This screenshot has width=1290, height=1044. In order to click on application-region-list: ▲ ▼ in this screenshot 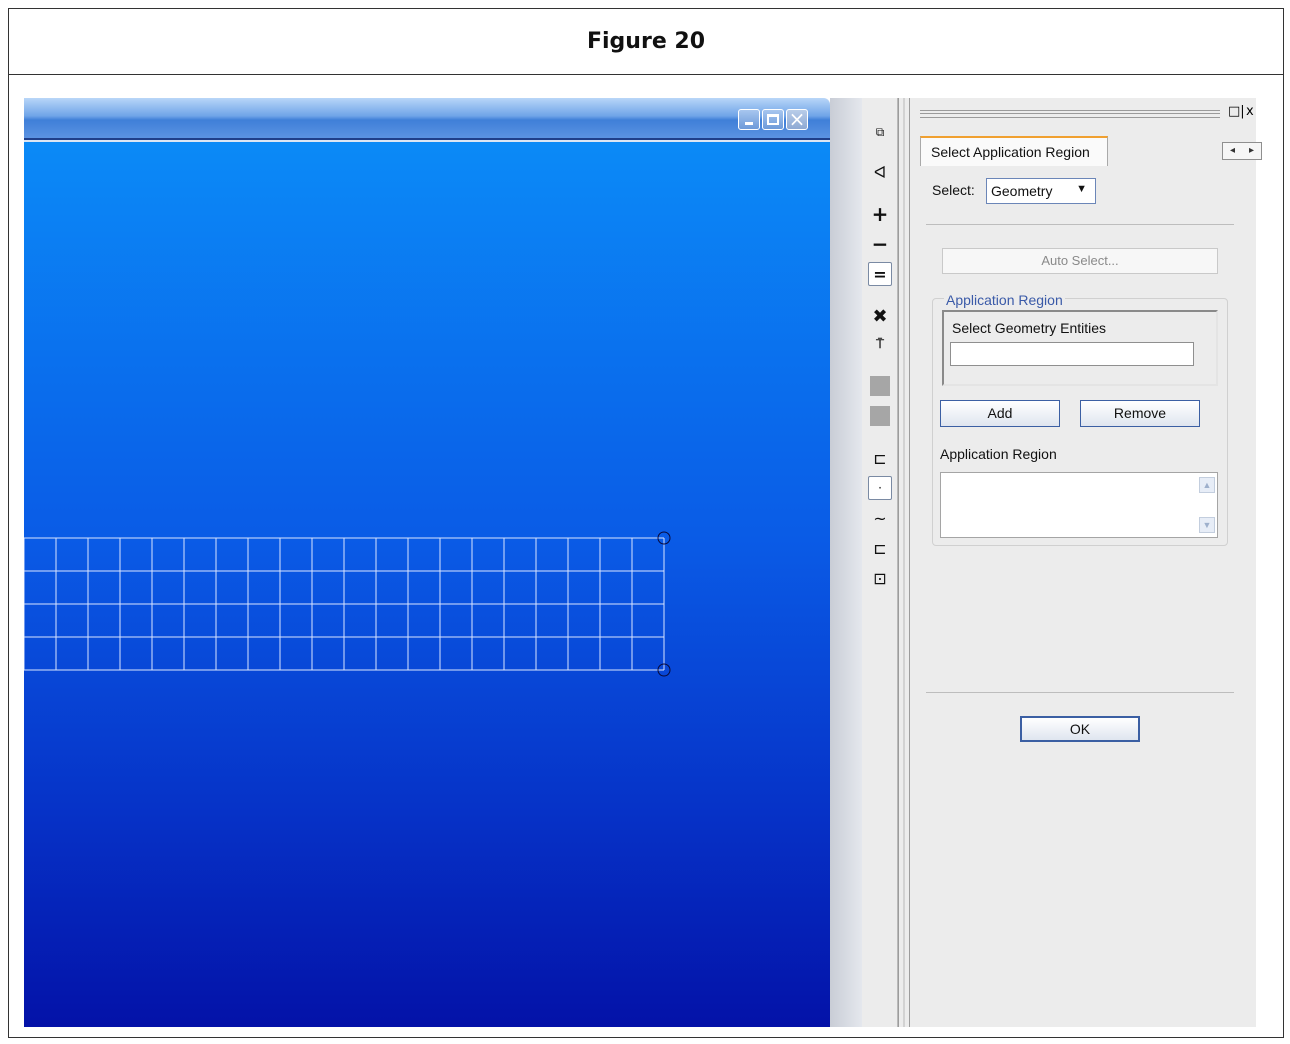, I will do `click(1079, 505)`.